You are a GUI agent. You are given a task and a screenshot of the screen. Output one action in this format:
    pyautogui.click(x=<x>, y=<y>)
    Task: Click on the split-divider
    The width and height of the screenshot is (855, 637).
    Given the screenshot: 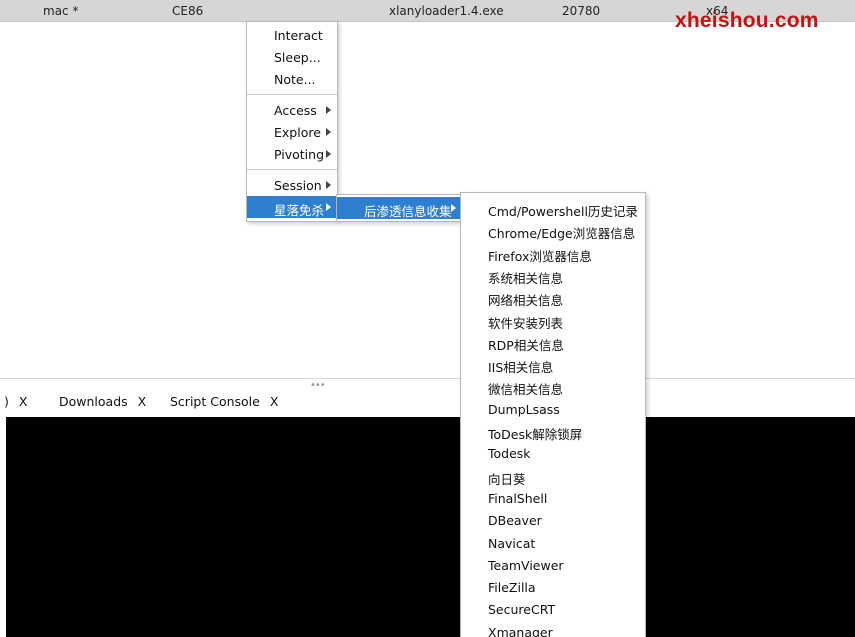 What is the action you would take?
    pyautogui.click(x=427, y=378)
    